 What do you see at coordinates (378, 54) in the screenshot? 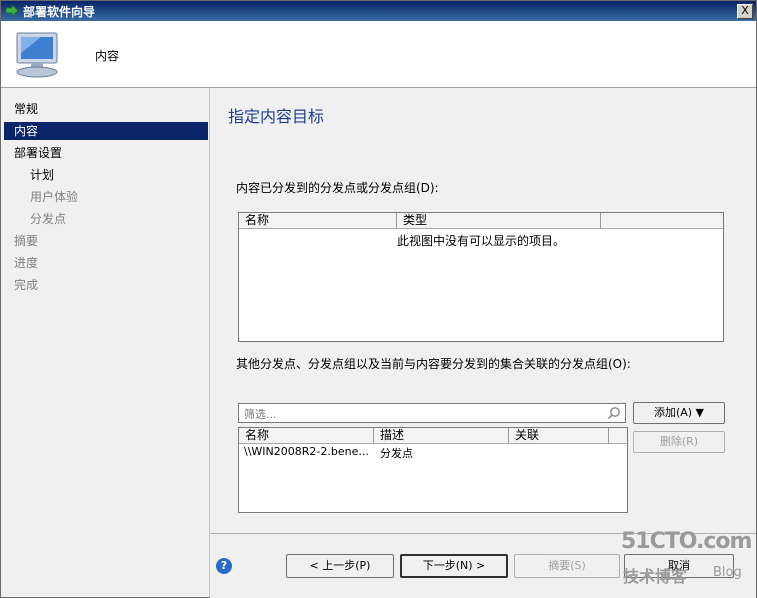
I see `wizard-header: 内容` at bounding box center [378, 54].